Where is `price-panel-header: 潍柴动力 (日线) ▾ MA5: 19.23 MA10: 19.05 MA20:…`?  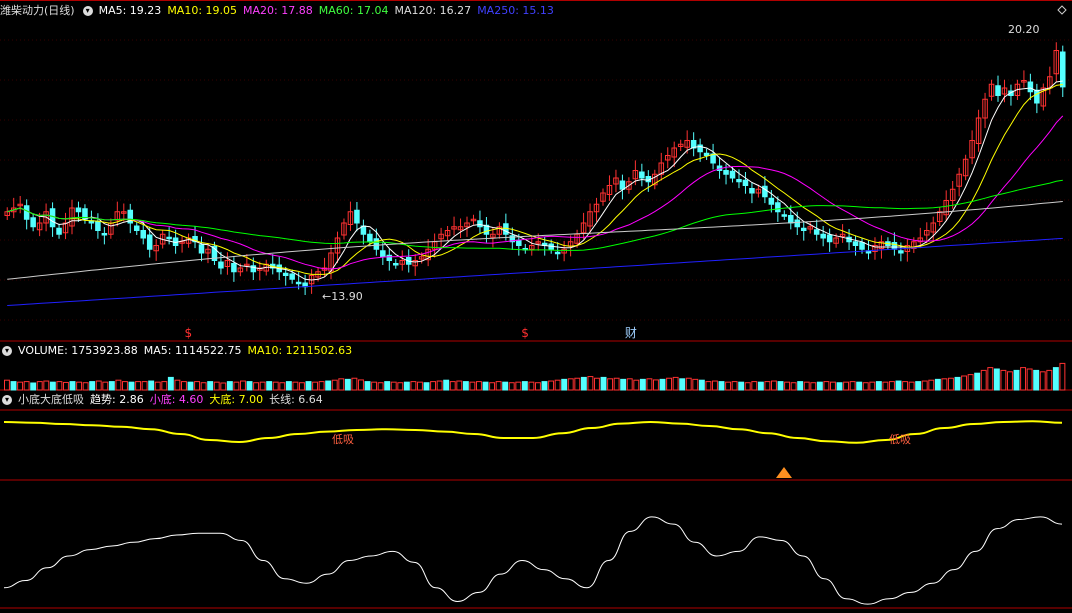 price-panel-header: 潍柴动力 (日线) ▾ MA5: 19.23 MA10: 19.05 MA20:… is located at coordinates (280, 11).